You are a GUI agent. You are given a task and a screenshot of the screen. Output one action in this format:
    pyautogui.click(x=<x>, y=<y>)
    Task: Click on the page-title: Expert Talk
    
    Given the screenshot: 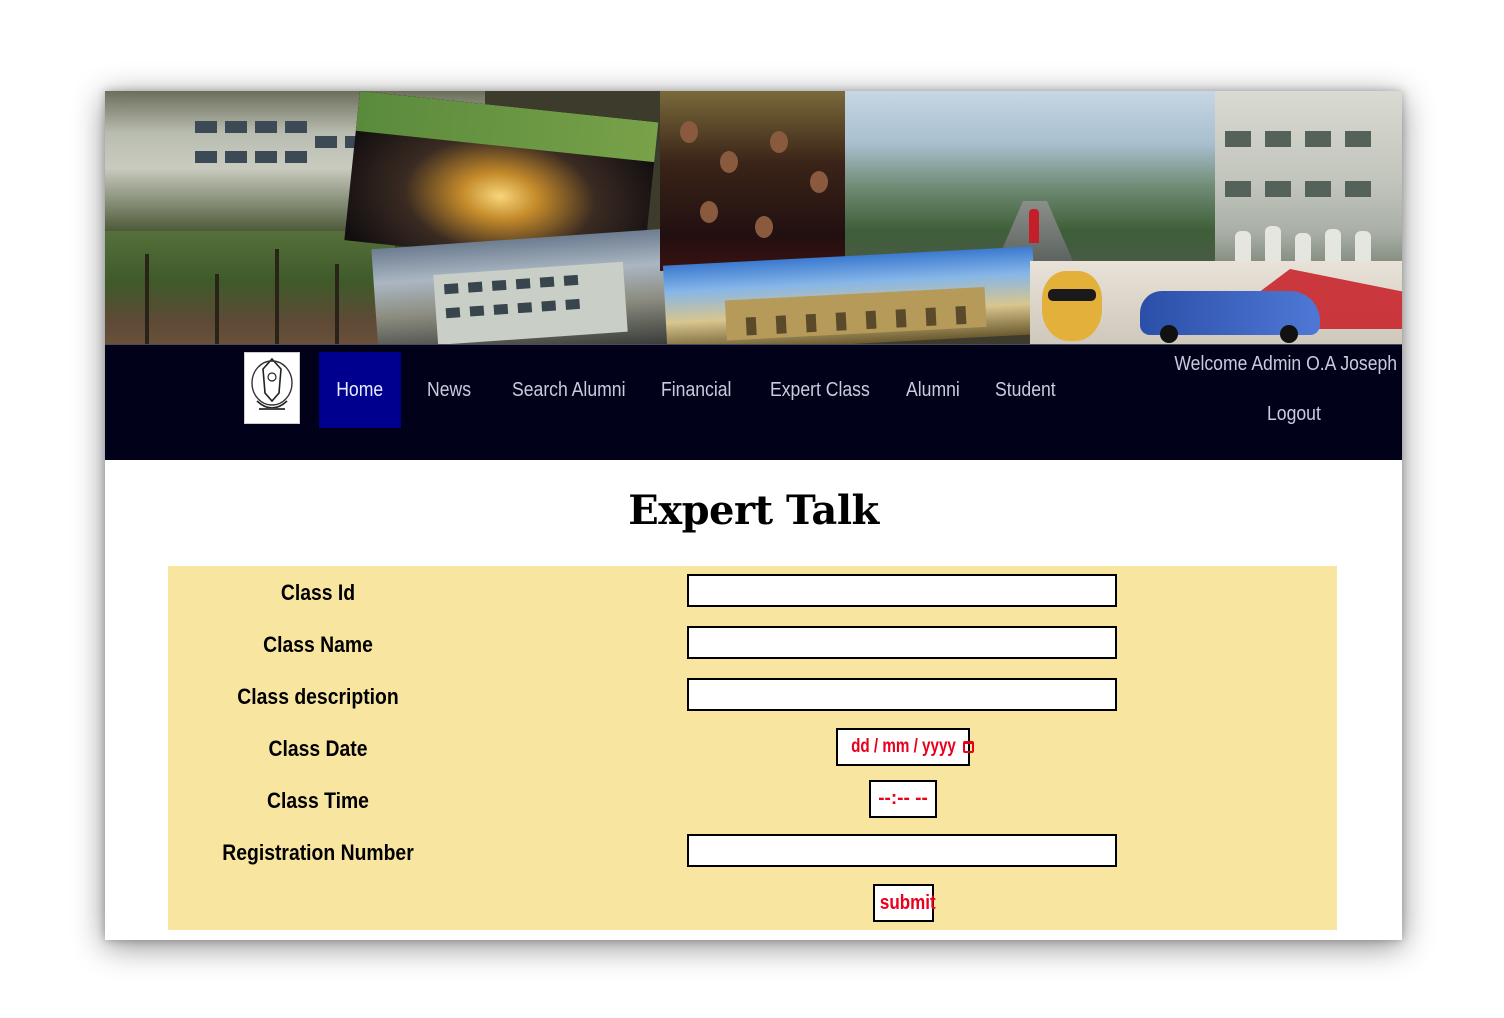 What is the action you would take?
    pyautogui.click(x=753, y=510)
    